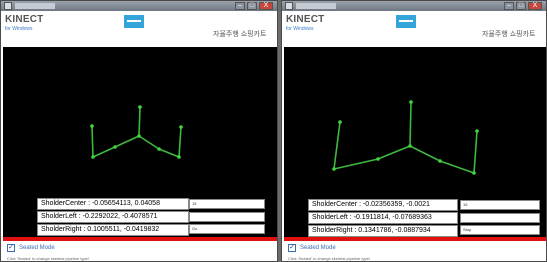  I want to click on status-box-3: Go, so click(227, 229).